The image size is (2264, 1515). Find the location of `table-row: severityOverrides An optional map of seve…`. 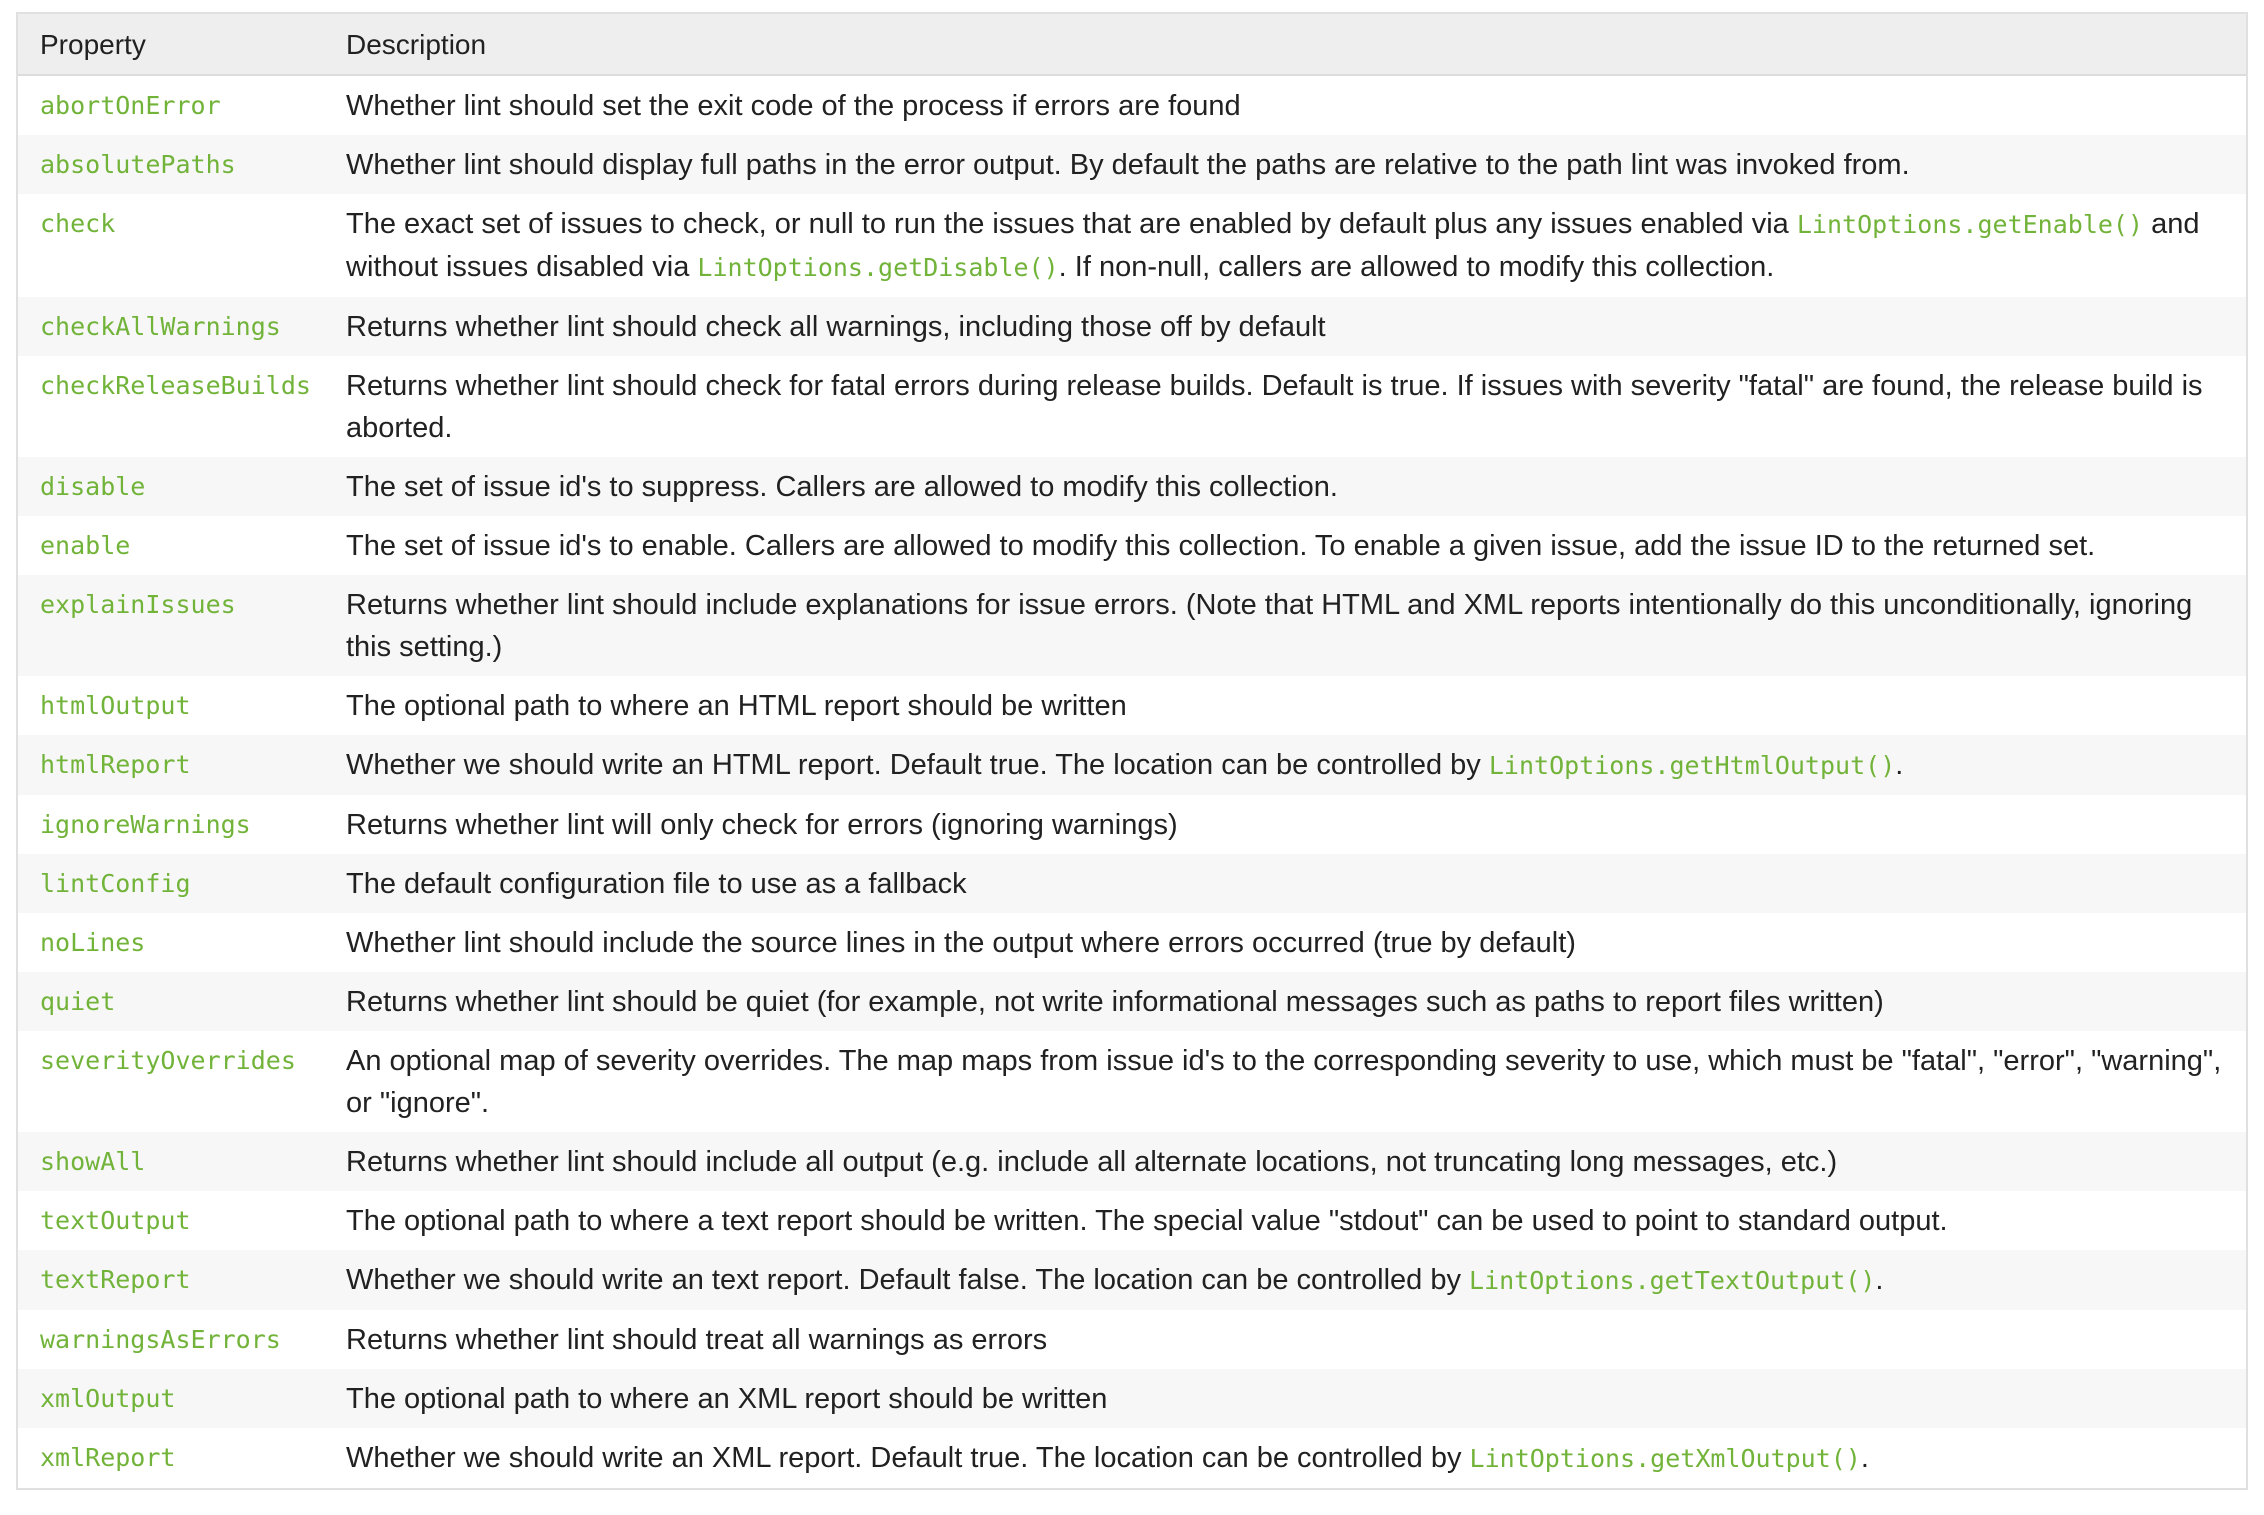

table-row: severityOverrides An optional map of seve… is located at coordinates (1132, 1081).